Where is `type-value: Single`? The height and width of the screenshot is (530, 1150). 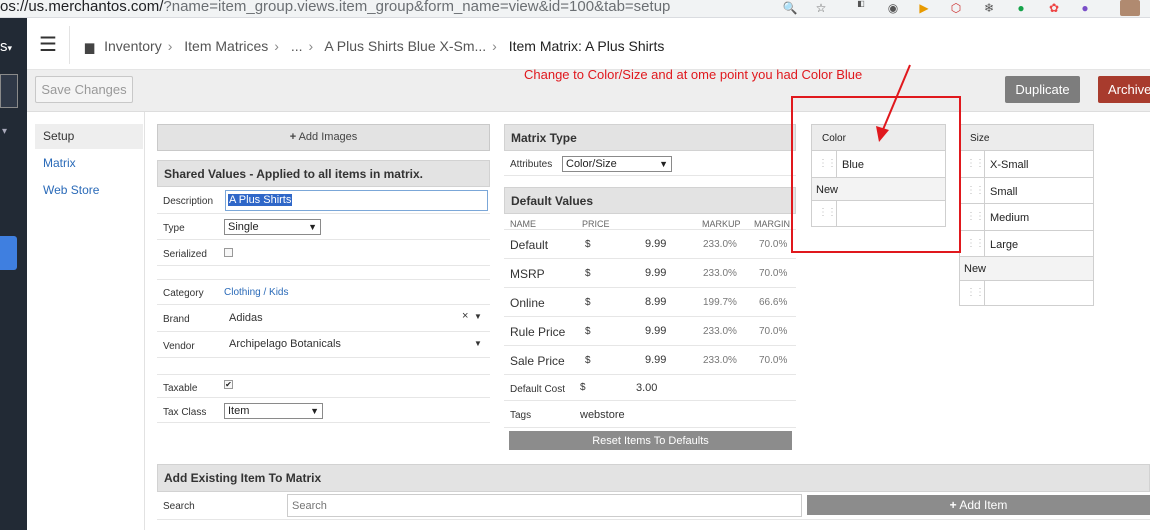
type-value: Single is located at coordinates (243, 227).